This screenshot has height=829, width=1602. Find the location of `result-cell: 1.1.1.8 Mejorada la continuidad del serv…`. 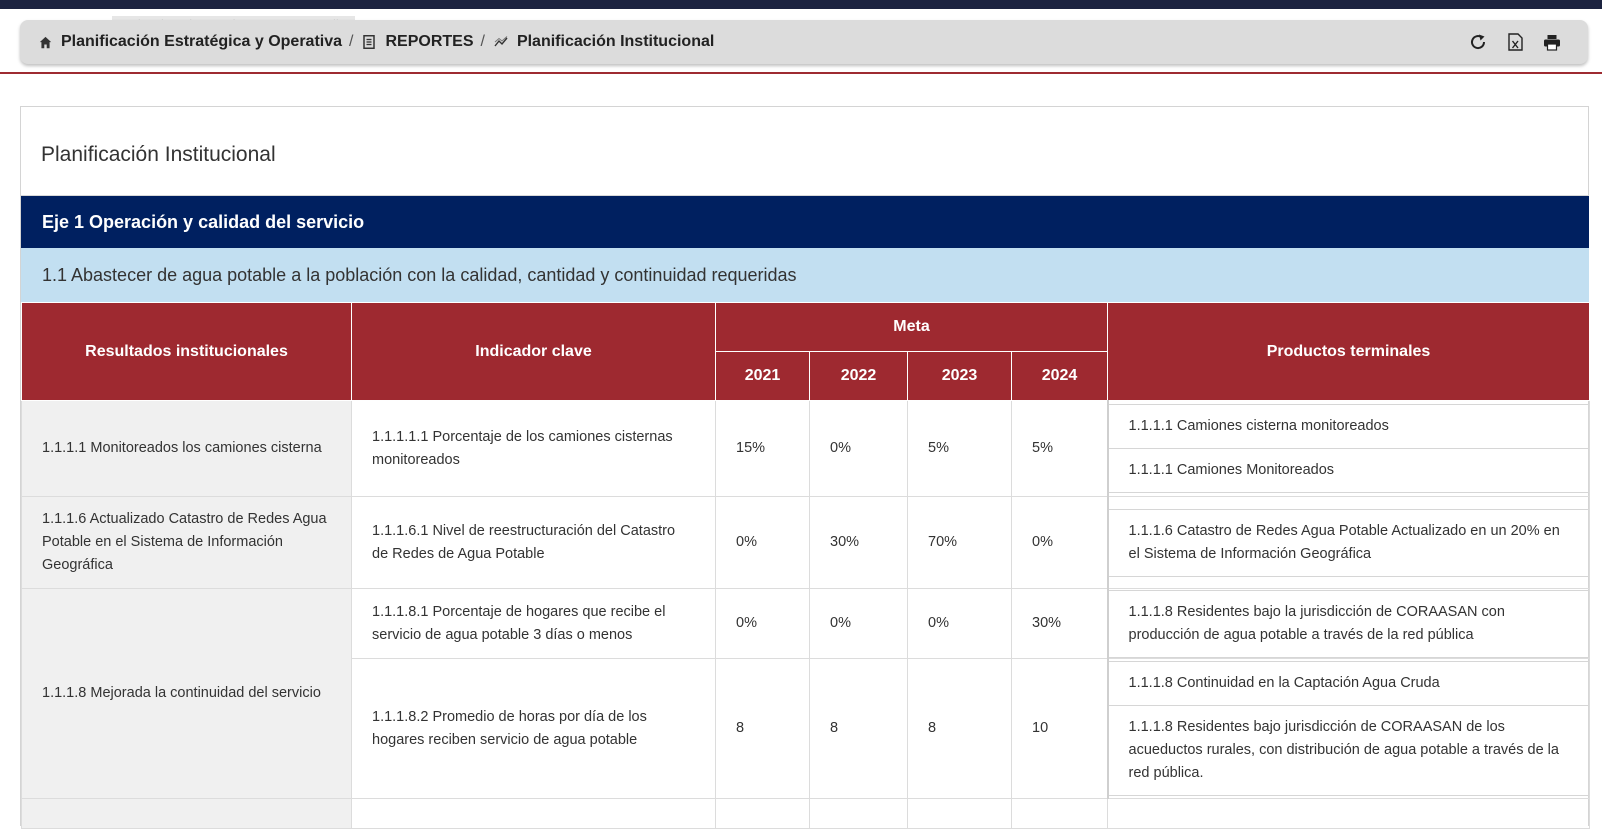

result-cell: 1.1.1.8 Mejorada la continuidad del serv… is located at coordinates (186, 693).